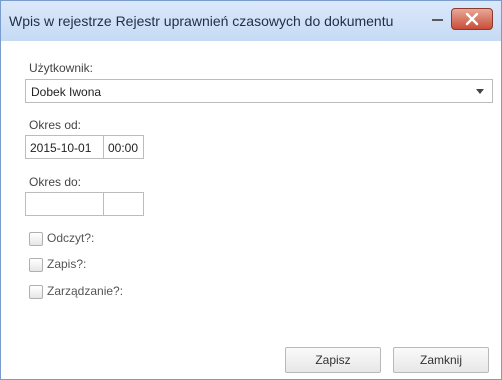 The width and height of the screenshot is (502, 380). What do you see at coordinates (333, 360) in the screenshot?
I see `save-button: Zapisz` at bounding box center [333, 360].